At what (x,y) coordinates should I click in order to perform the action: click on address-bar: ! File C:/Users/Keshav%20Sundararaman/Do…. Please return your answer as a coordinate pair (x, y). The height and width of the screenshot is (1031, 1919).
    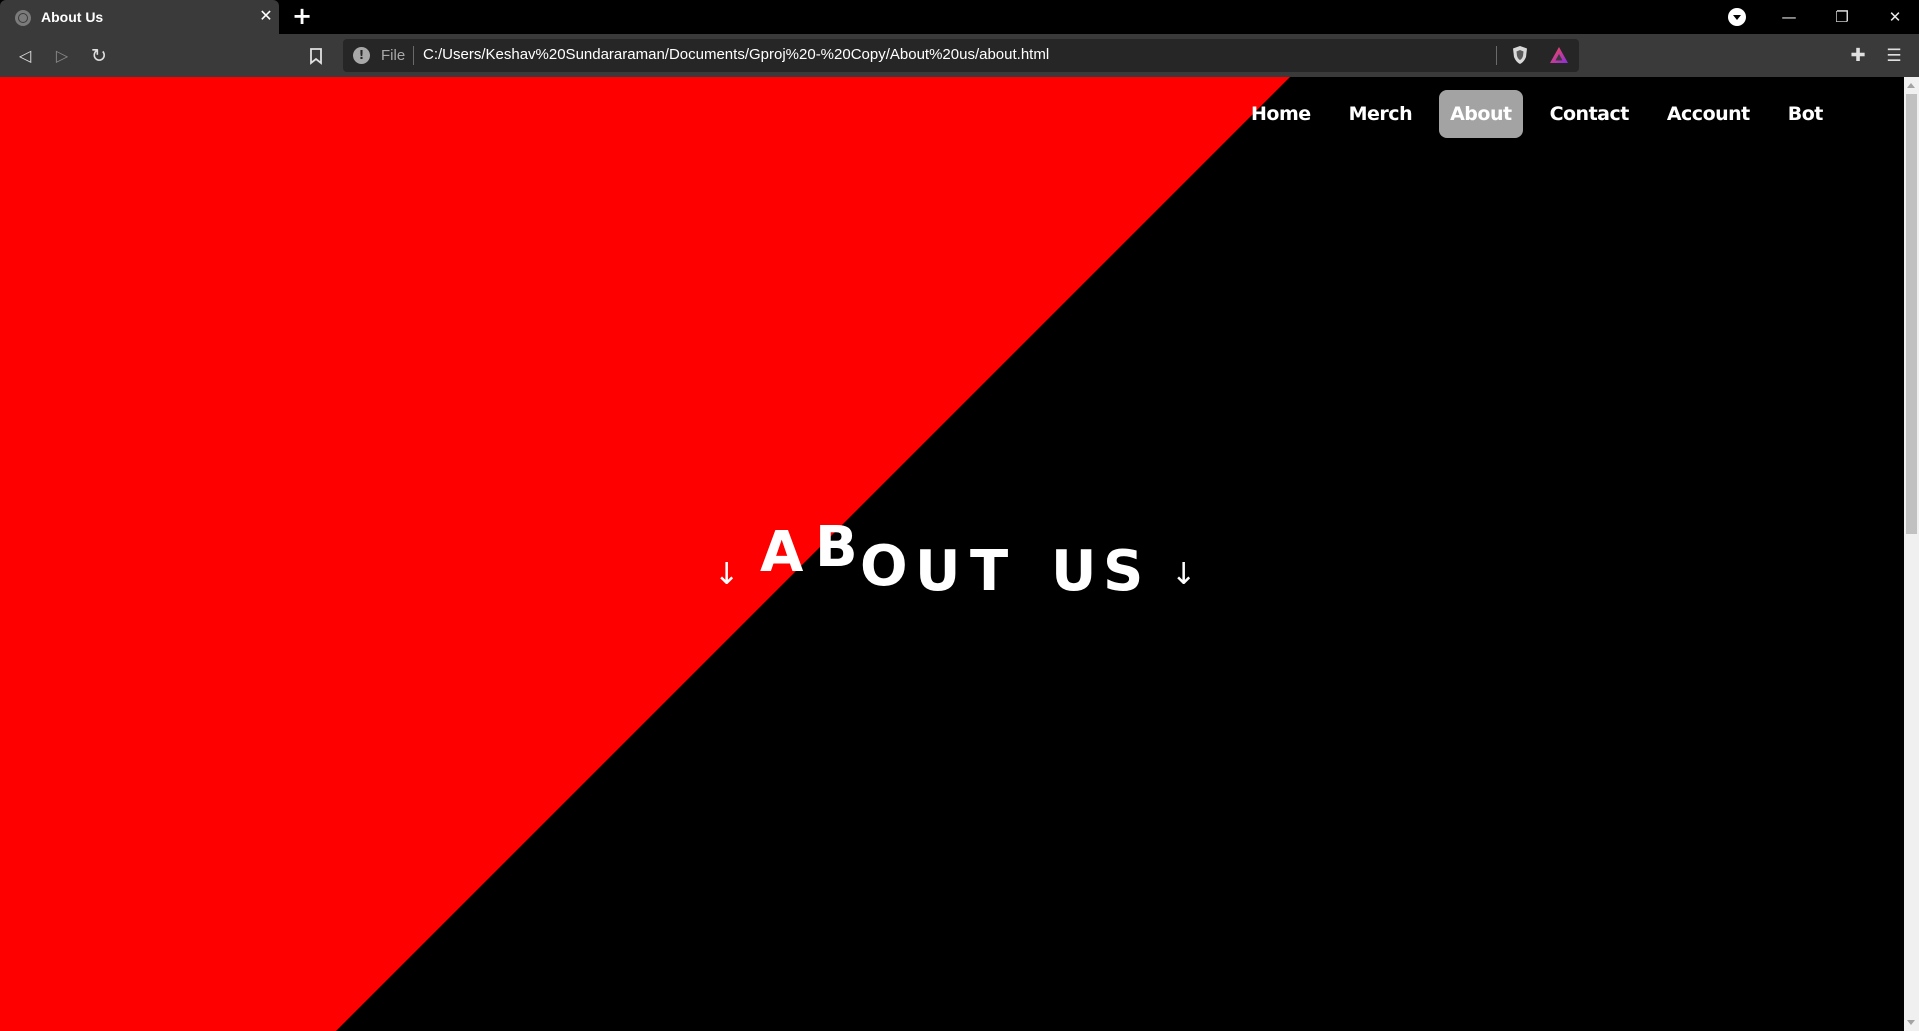
    Looking at the image, I should click on (961, 55).